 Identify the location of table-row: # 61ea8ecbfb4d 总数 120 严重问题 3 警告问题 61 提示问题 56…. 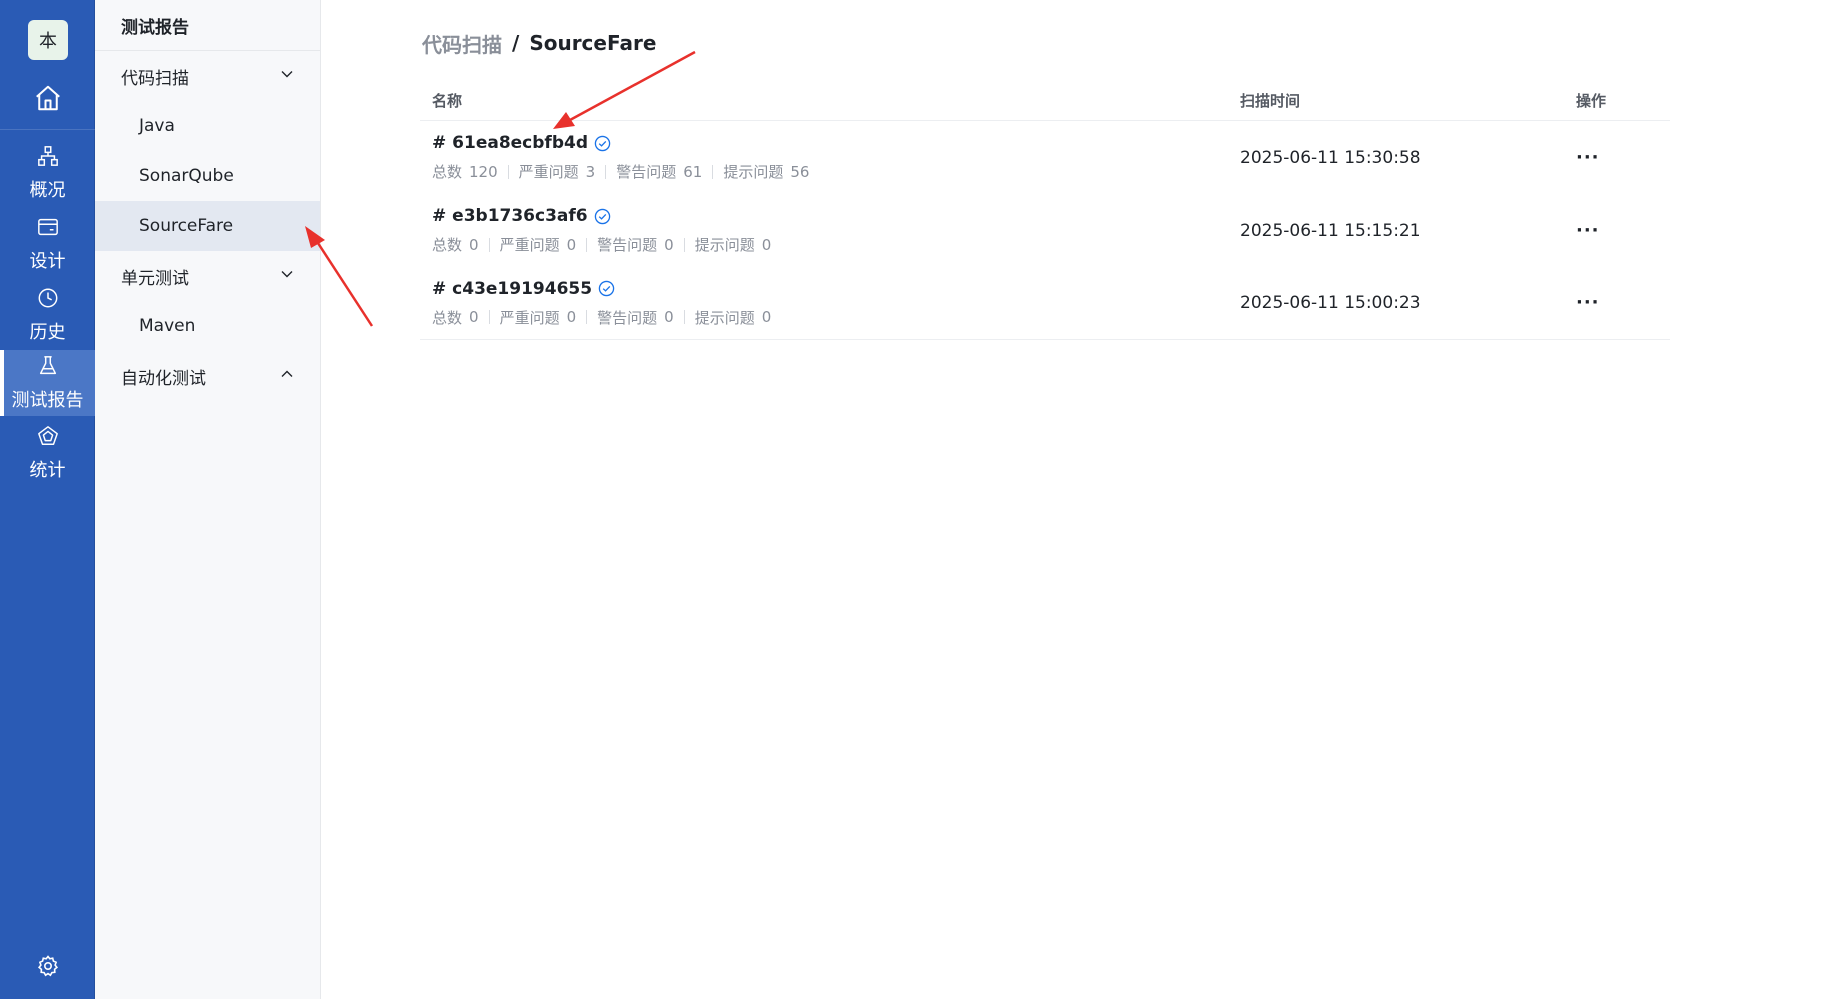
(1045, 157).